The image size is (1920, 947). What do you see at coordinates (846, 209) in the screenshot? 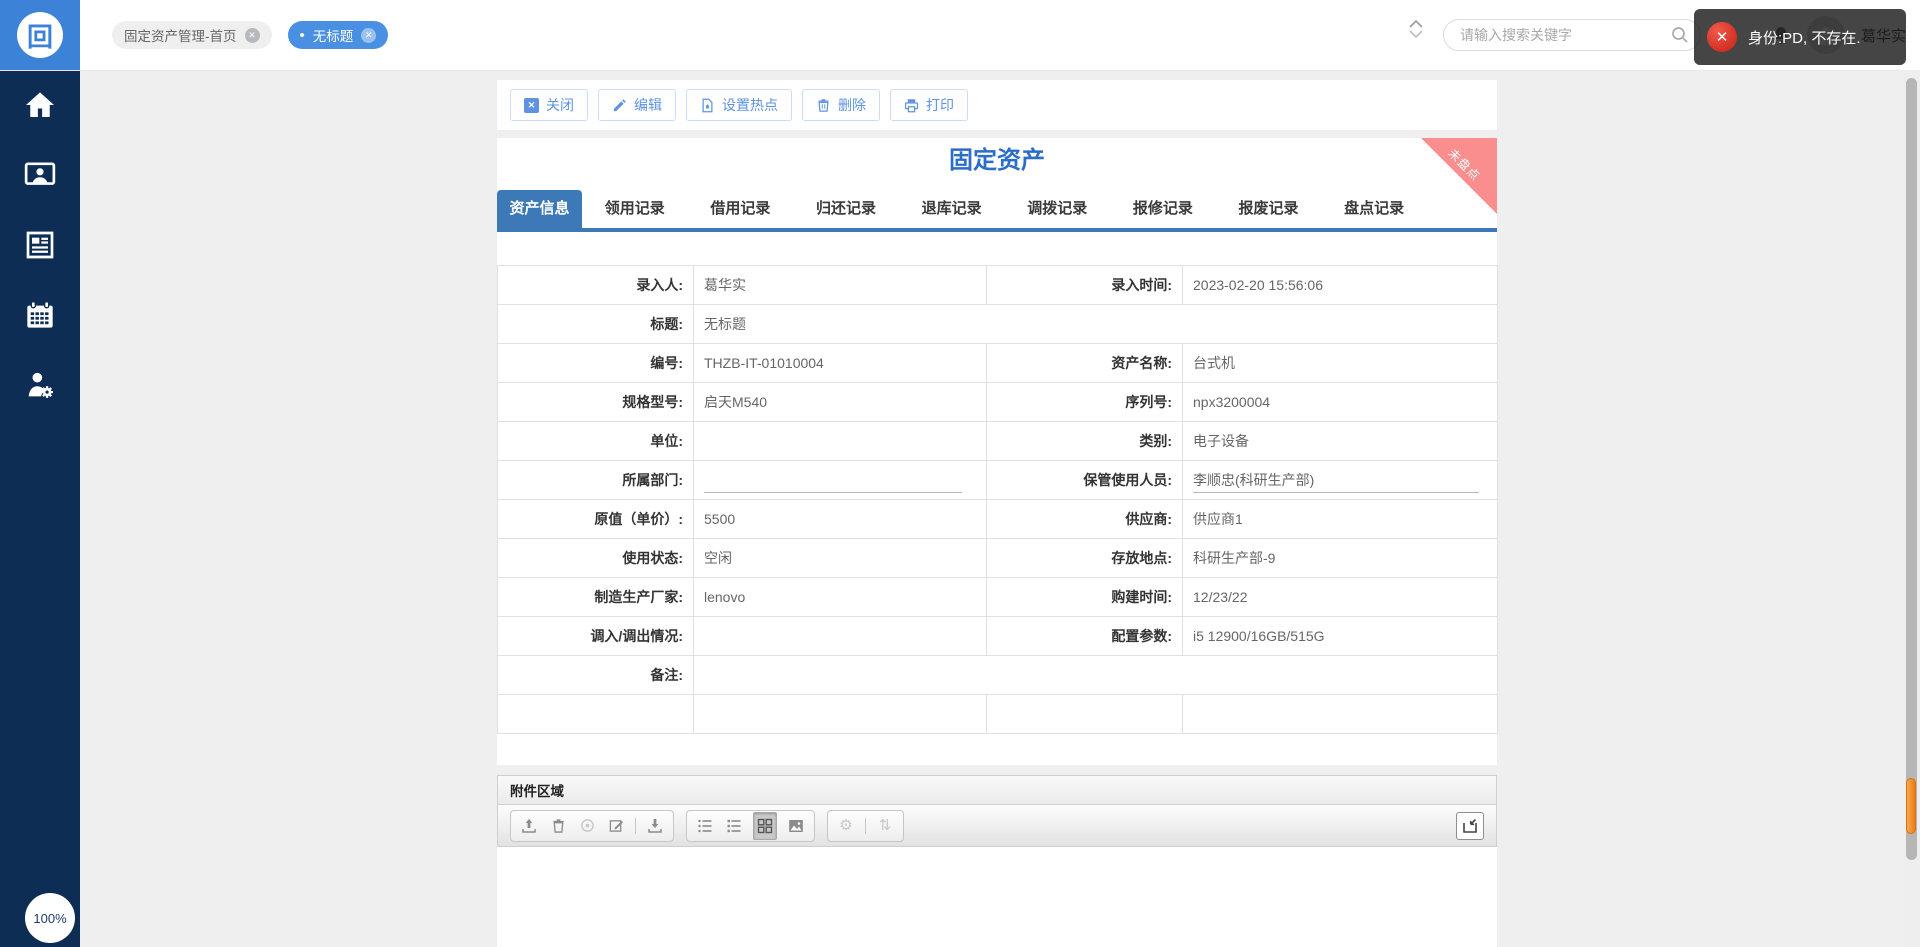
I see `tab-return-records: 归还记录` at bounding box center [846, 209].